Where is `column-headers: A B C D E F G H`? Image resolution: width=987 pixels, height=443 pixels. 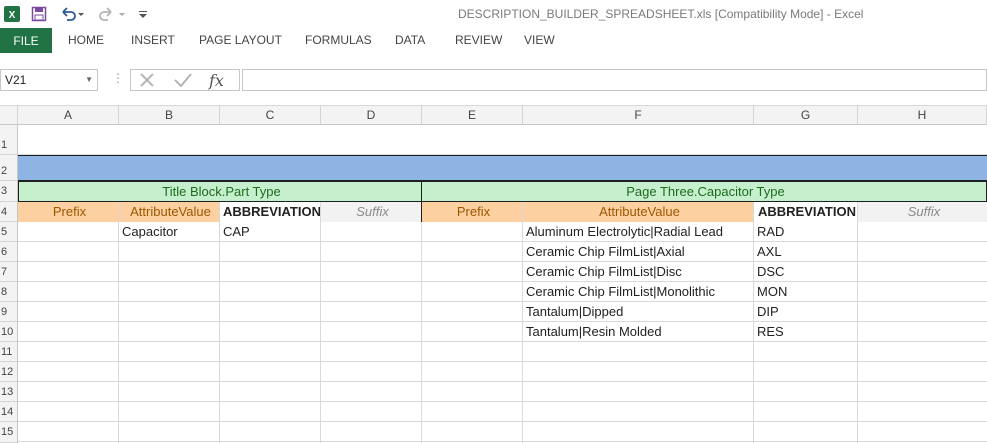
column-headers: A B C D E F G H is located at coordinates (493, 115).